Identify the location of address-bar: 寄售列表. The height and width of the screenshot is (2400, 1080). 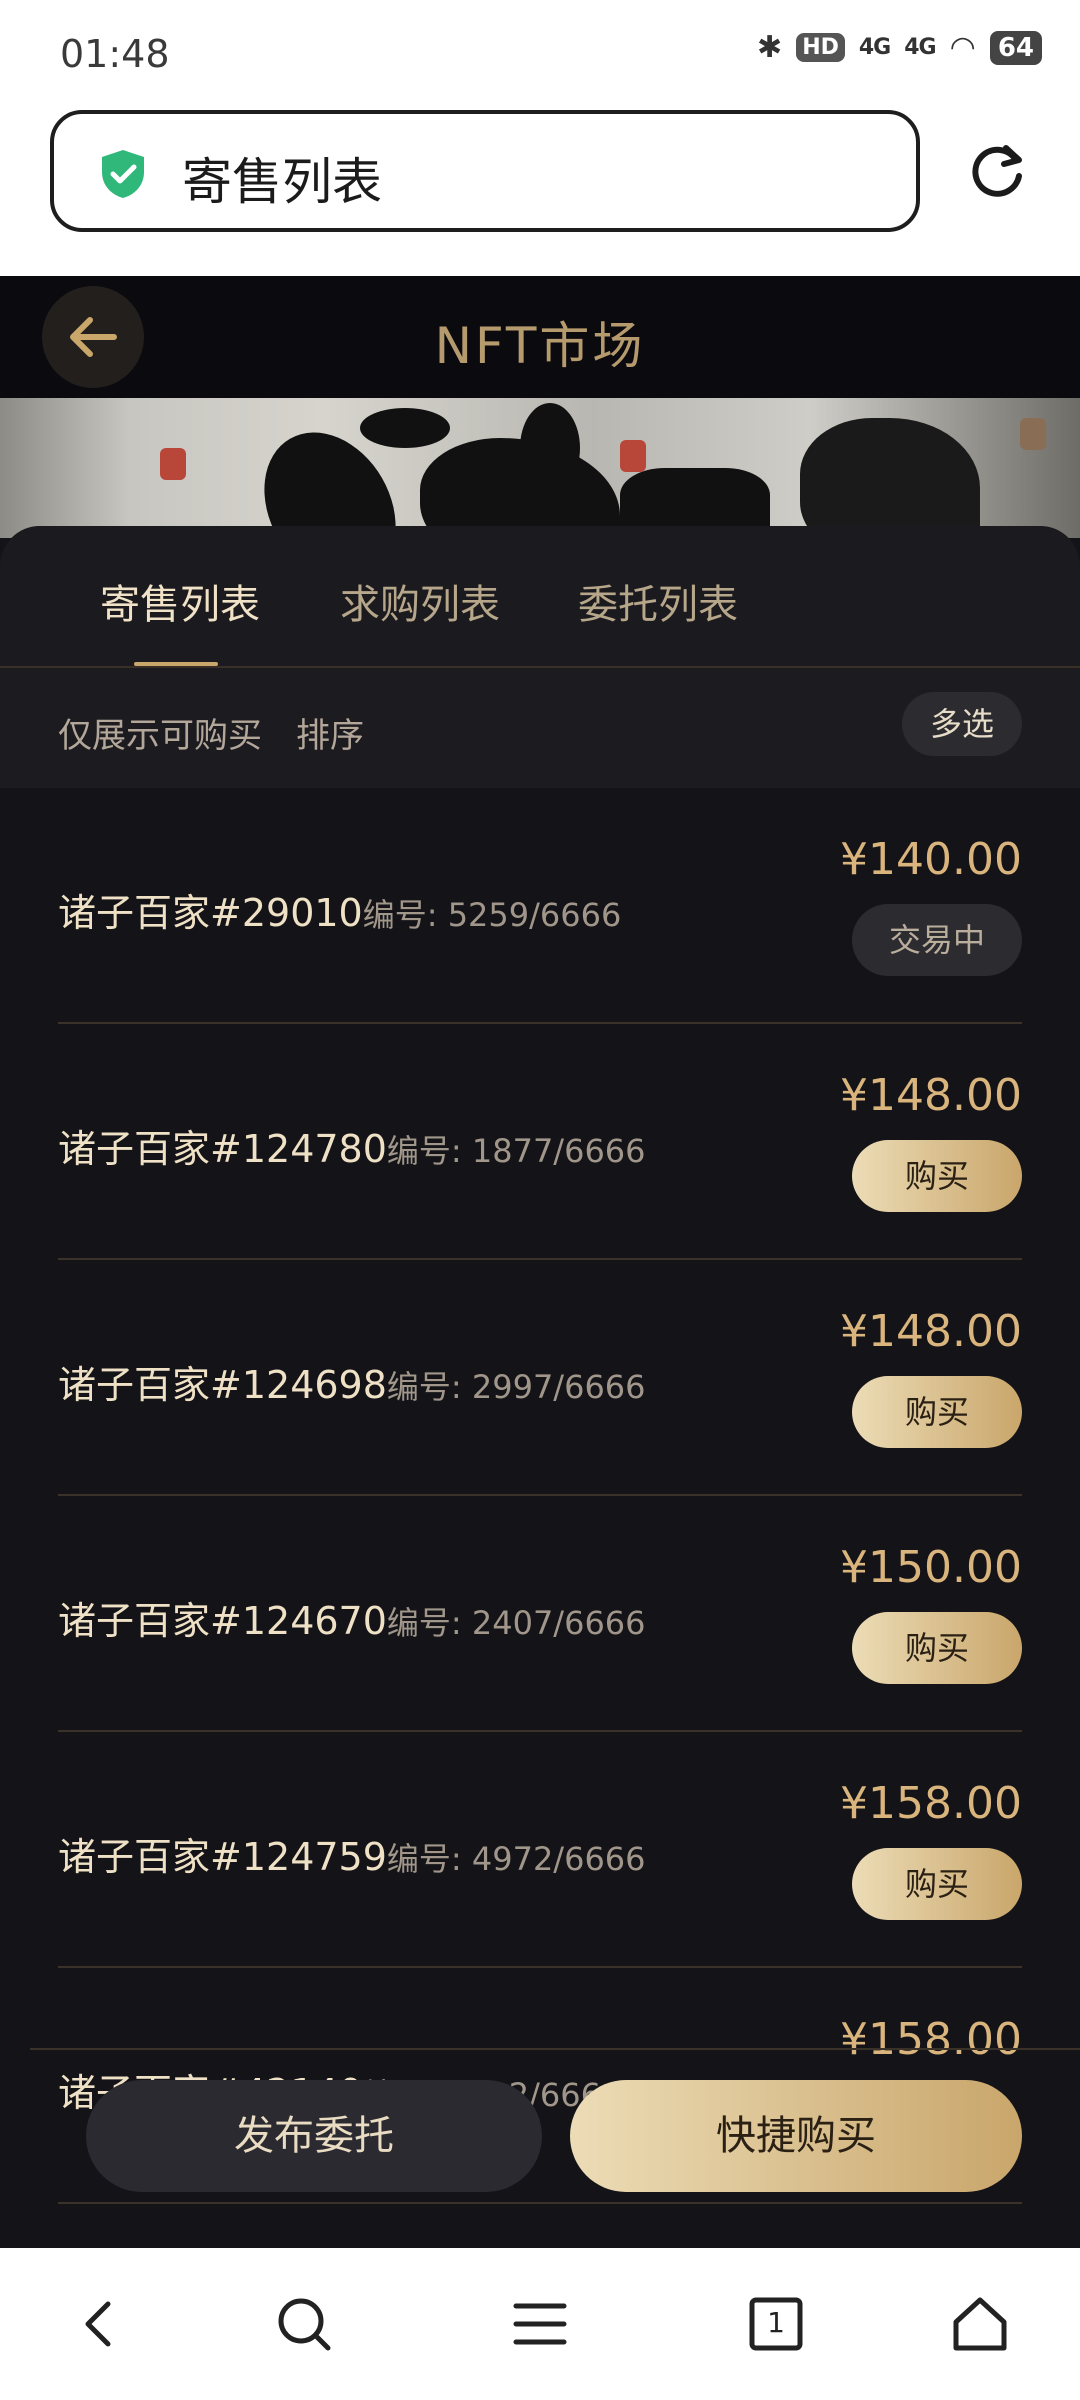
(485, 171).